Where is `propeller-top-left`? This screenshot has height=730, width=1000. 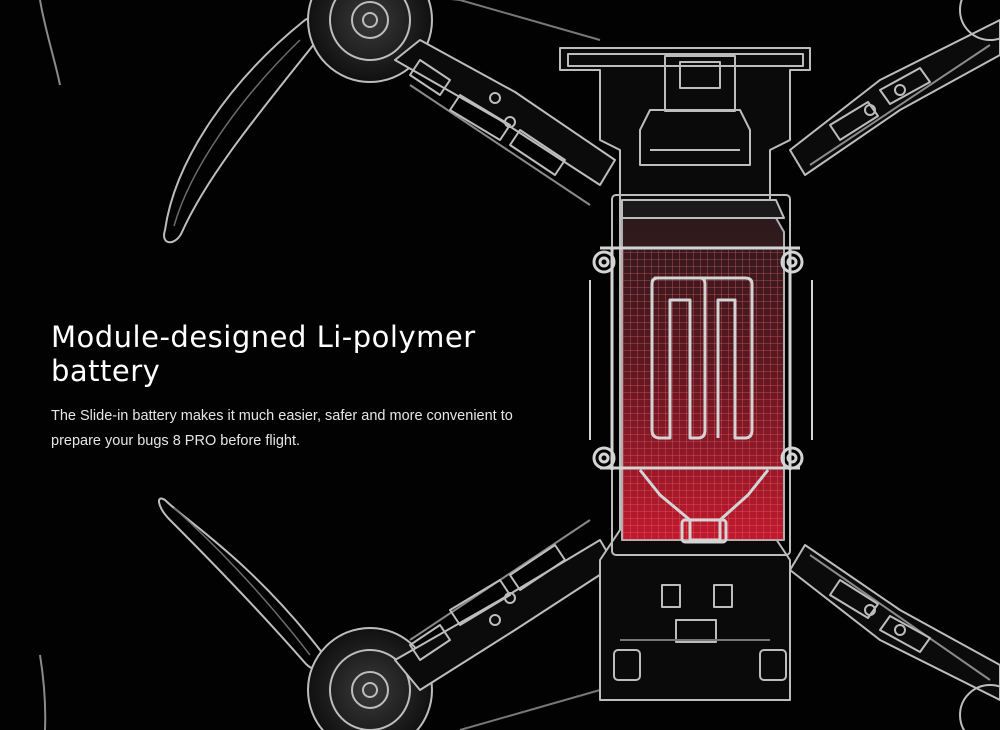
propeller-top-left is located at coordinates (182, 122).